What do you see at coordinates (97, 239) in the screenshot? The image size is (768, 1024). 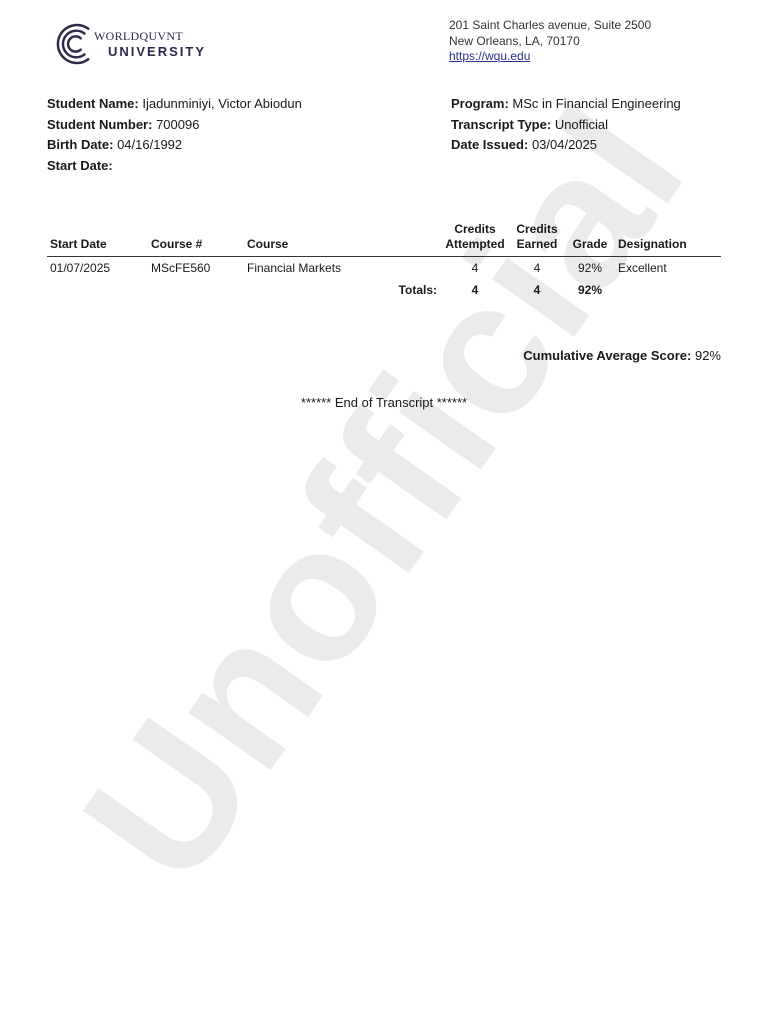 I see `header-start-date: Start Date` at bounding box center [97, 239].